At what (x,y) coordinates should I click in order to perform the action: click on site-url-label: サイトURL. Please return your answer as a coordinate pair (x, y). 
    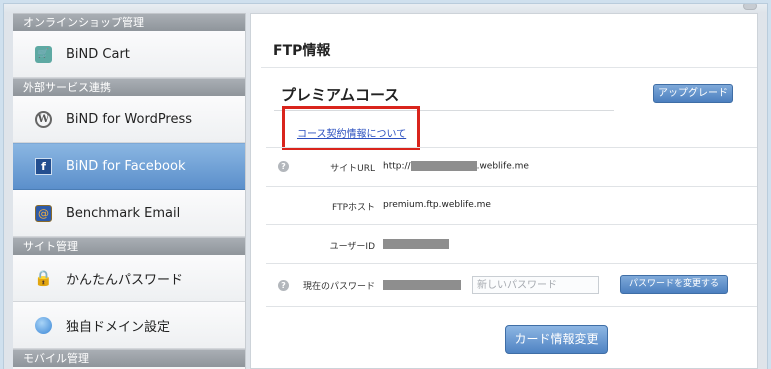
    Looking at the image, I should click on (352, 169).